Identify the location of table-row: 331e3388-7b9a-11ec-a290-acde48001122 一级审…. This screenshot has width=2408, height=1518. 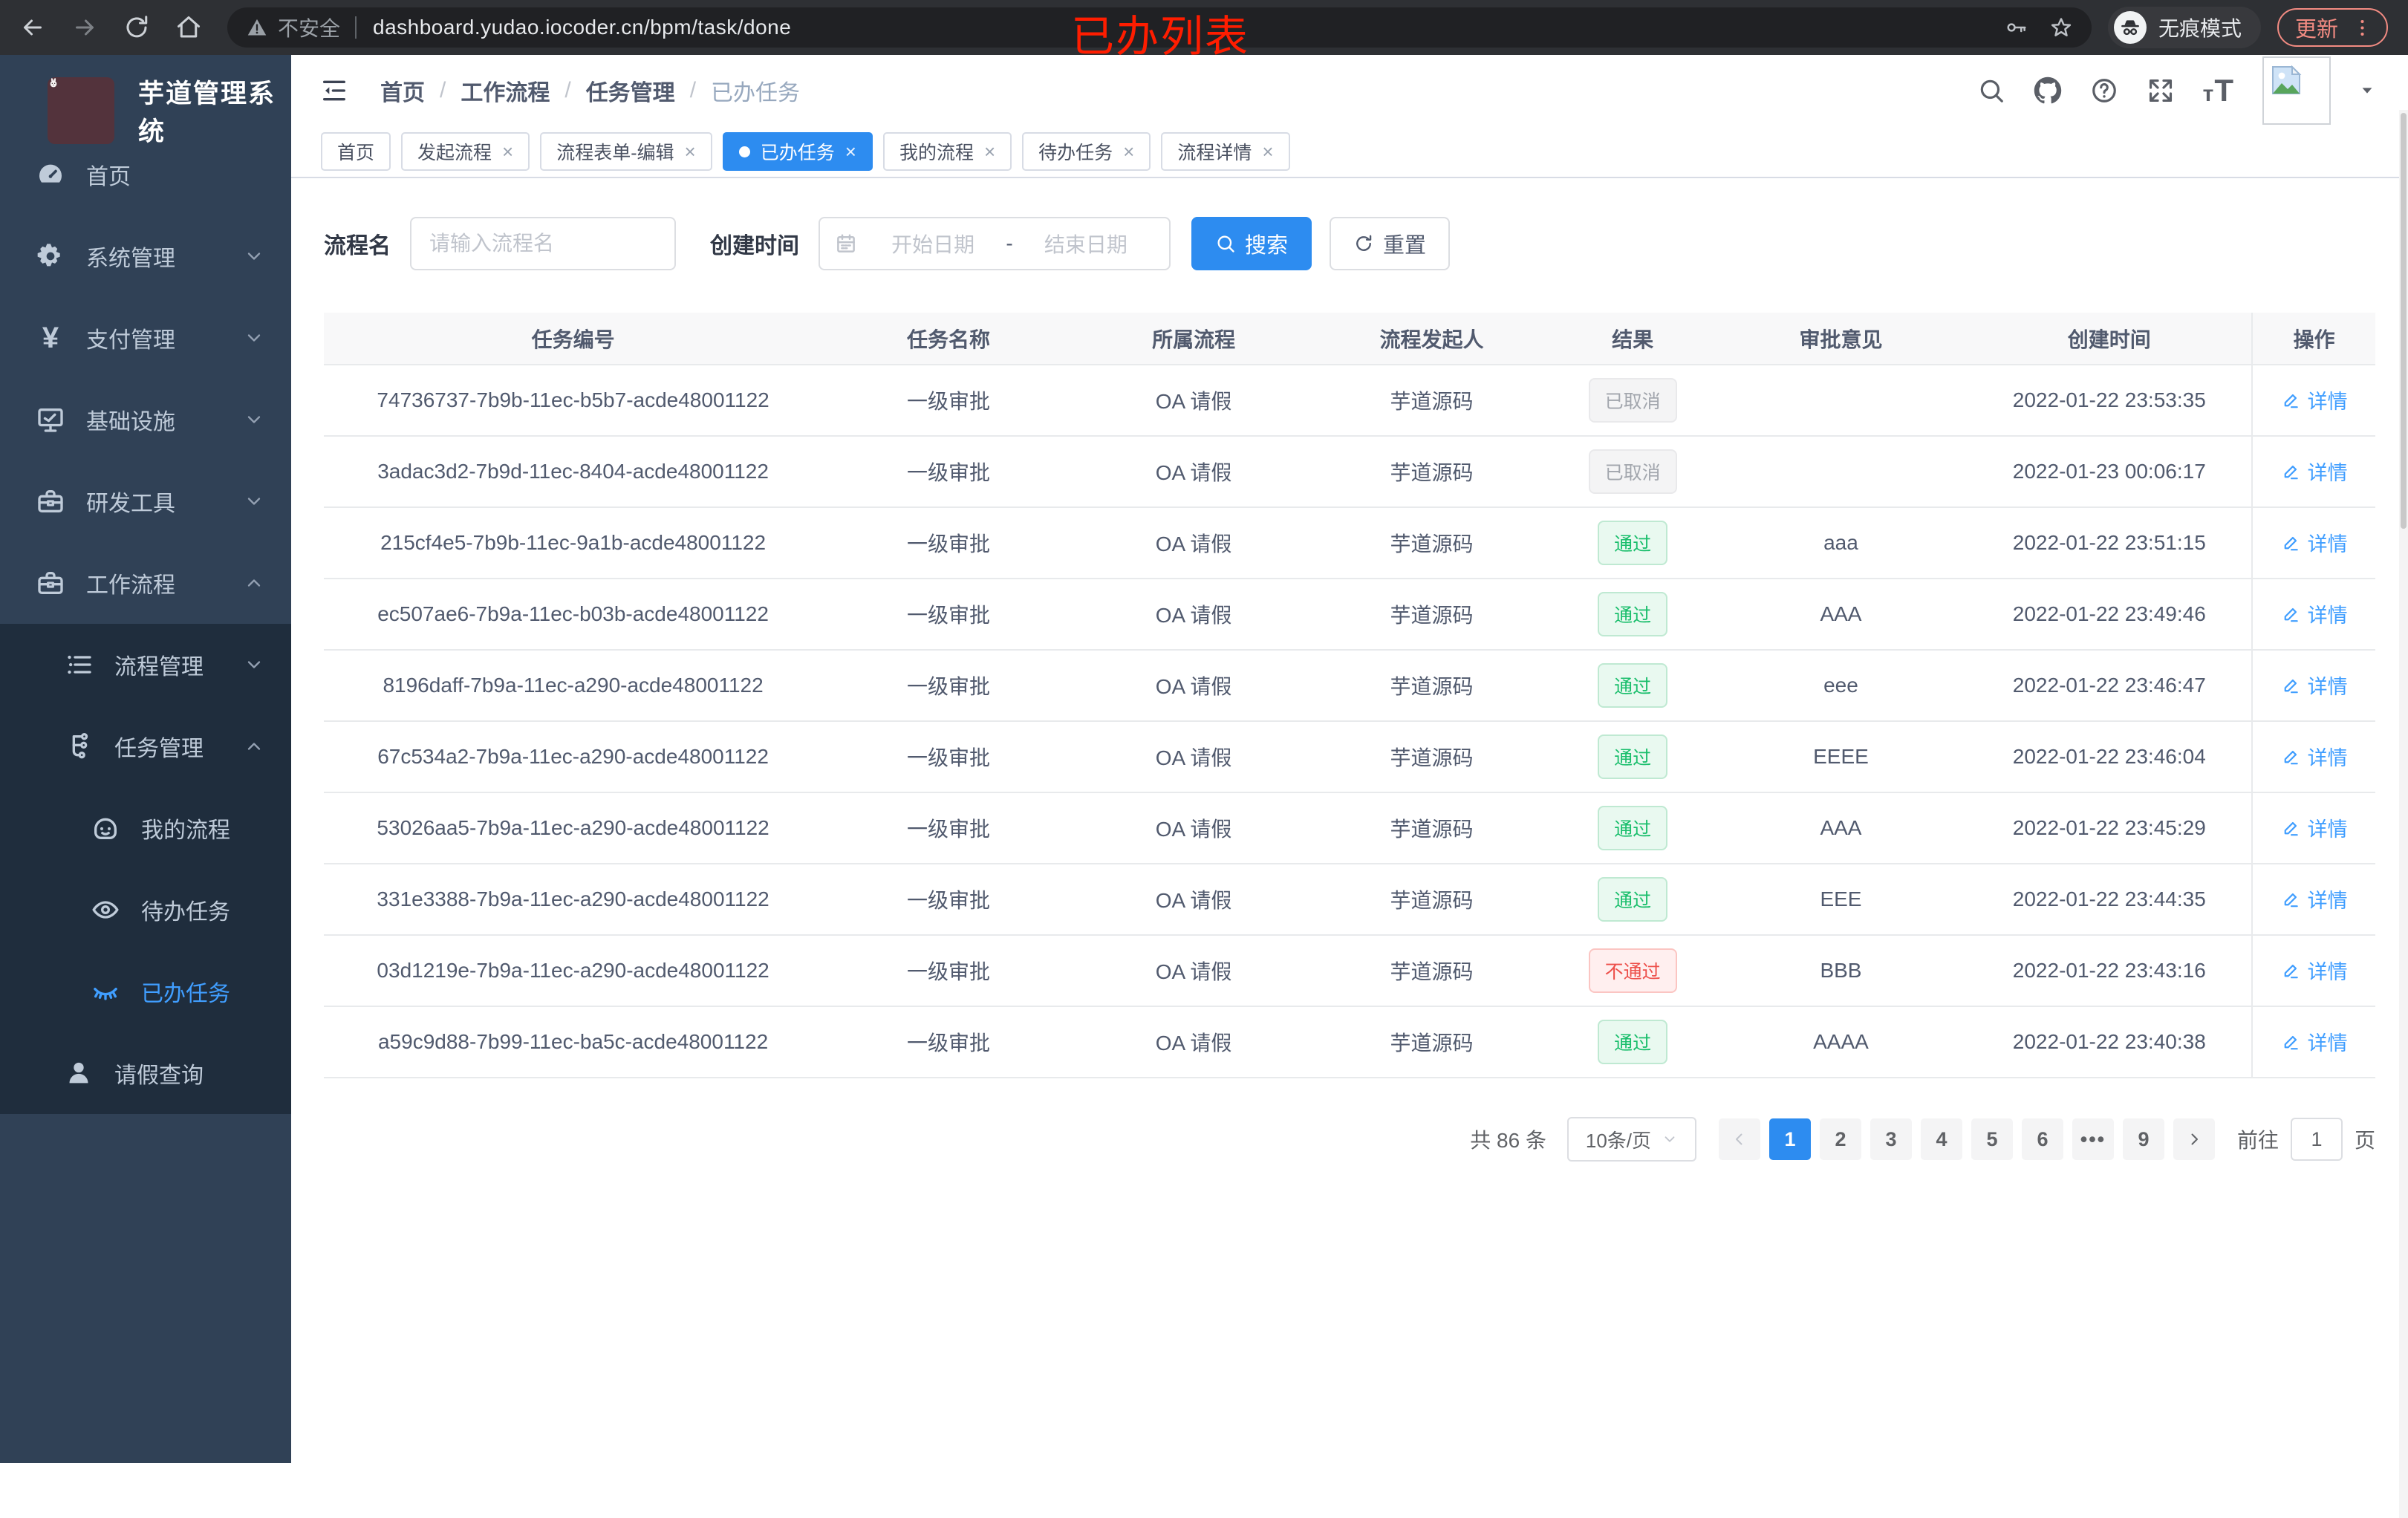
(1349, 900).